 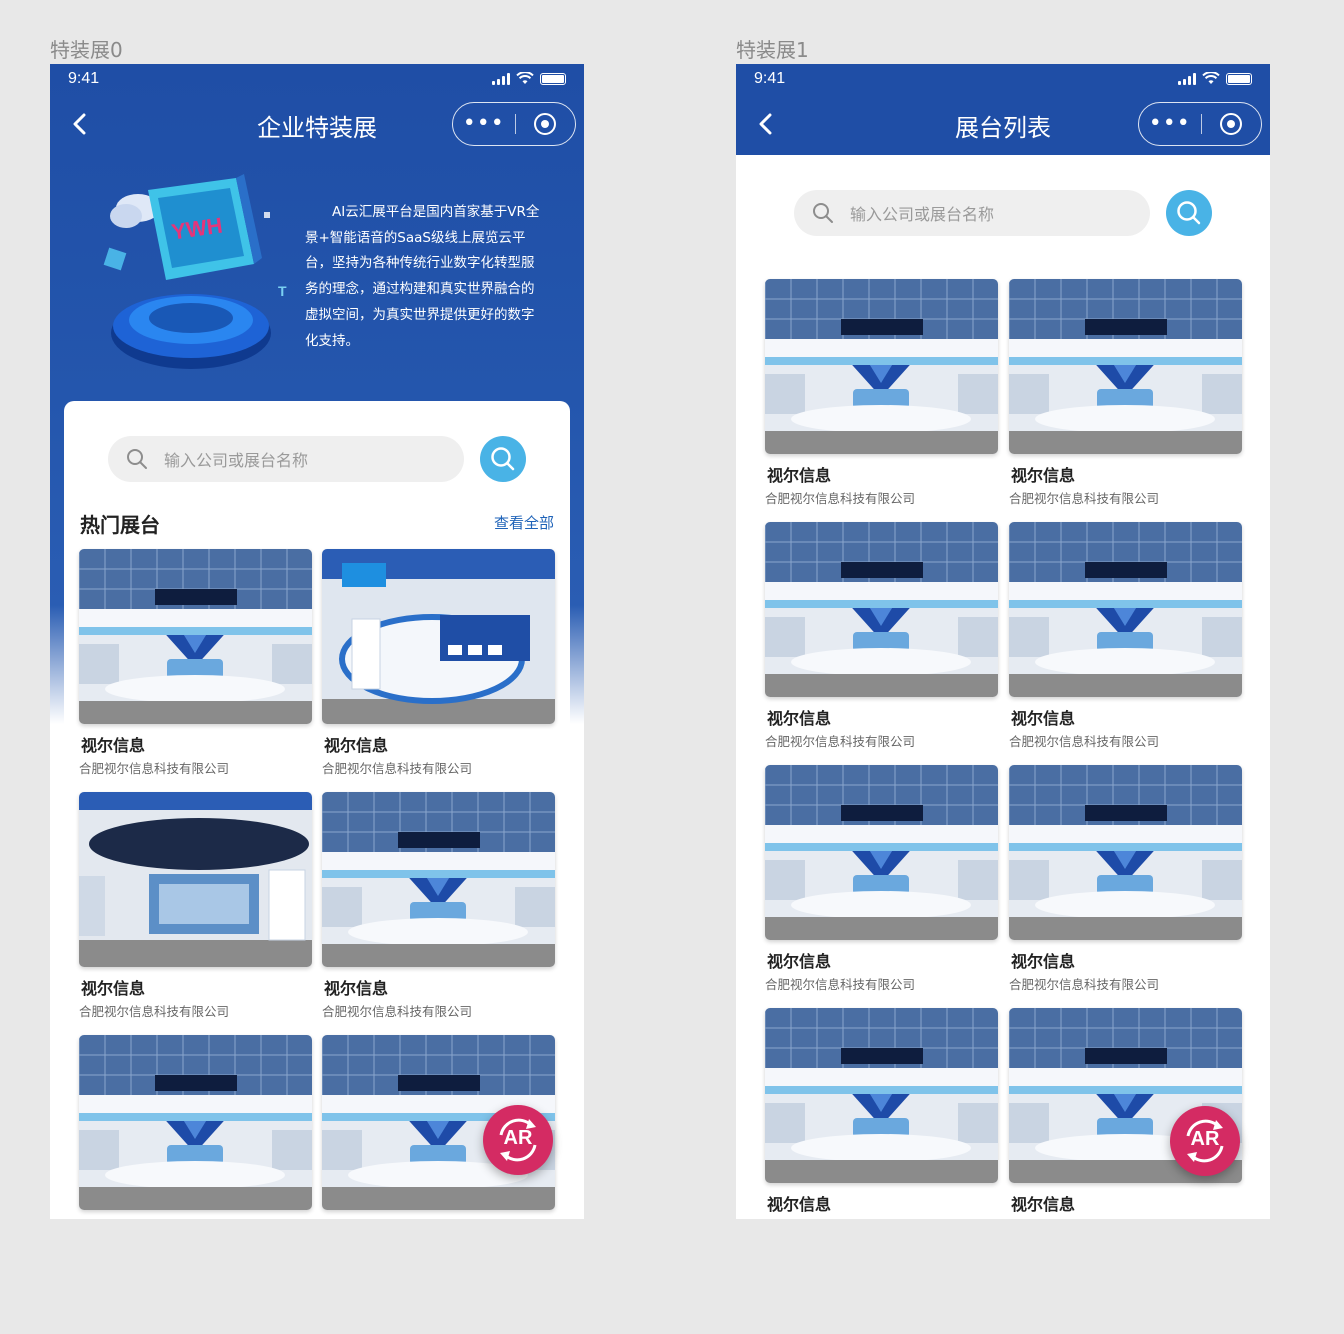 What do you see at coordinates (772, 50) in the screenshot?
I see `artboard-label-1: 特装展1` at bounding box center [772, 50].